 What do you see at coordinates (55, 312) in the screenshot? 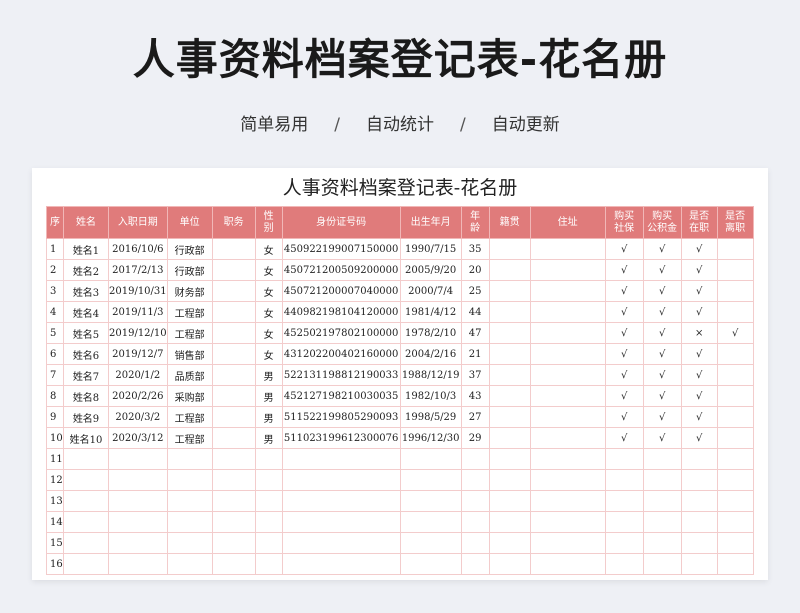
I see `table-cell: 4` at bounding box center [55, 312].